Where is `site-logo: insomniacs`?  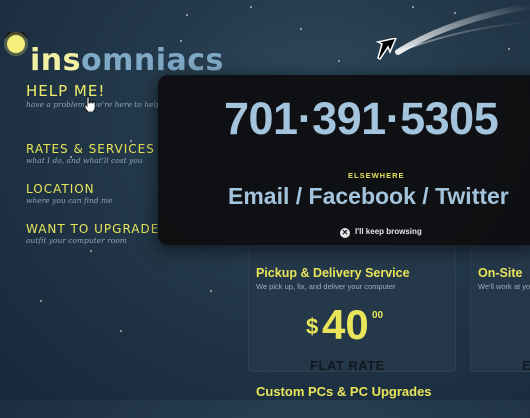
site-logo: insomniacs is located at coordinates (120, 48).